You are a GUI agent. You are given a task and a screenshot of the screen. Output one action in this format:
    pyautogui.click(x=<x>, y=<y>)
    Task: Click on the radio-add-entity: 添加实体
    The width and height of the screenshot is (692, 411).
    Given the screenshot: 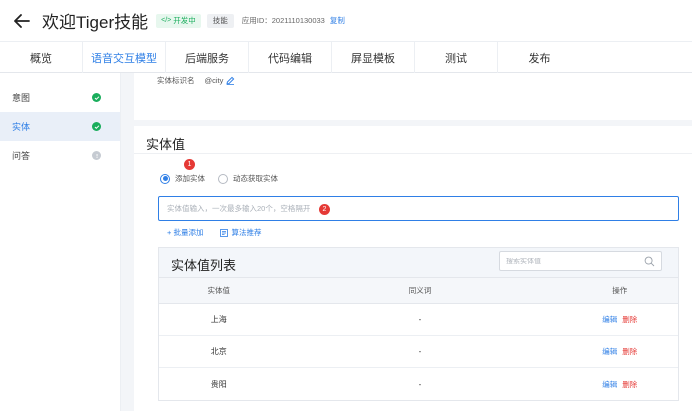 What is the action you would take?
    pyautogui.click(x=182, y=178)
    